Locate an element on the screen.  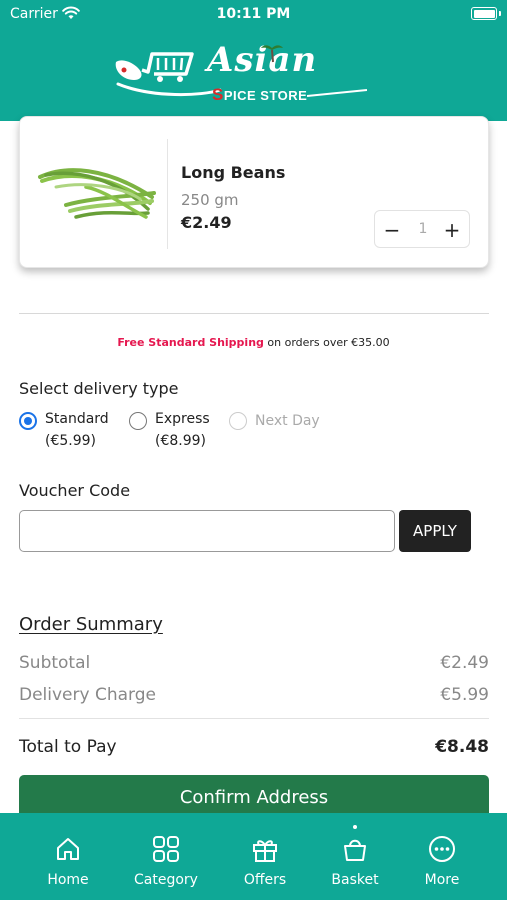
product-weight: 250 gm is located at coordinates (210, 200).